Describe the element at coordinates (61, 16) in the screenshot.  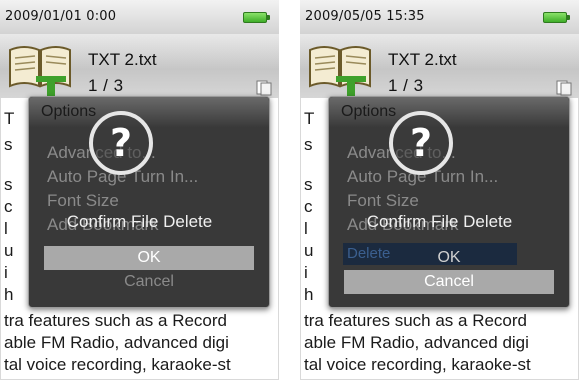
I see `datetime: 2009/01/01 0:00` at that location.